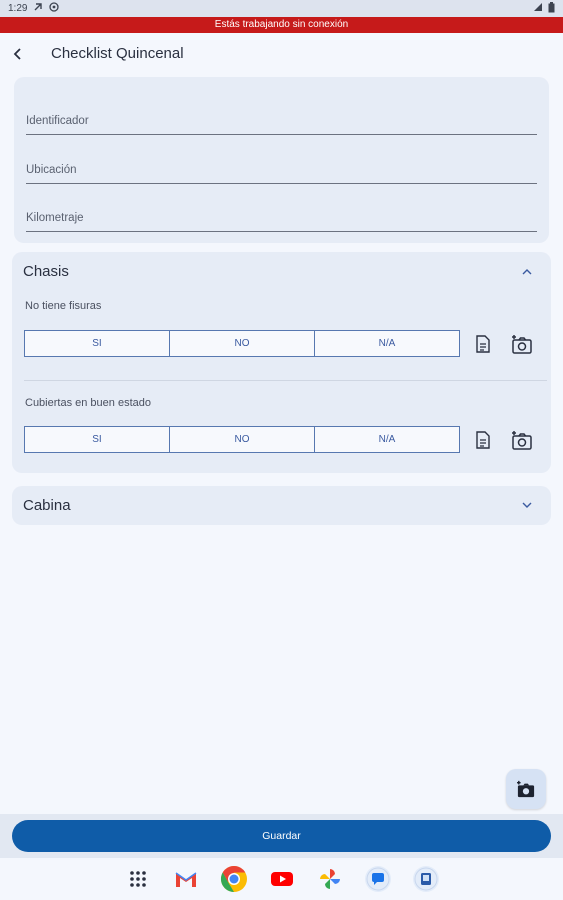  I want to click on identifier-label: Identificador, so click(57, 121).